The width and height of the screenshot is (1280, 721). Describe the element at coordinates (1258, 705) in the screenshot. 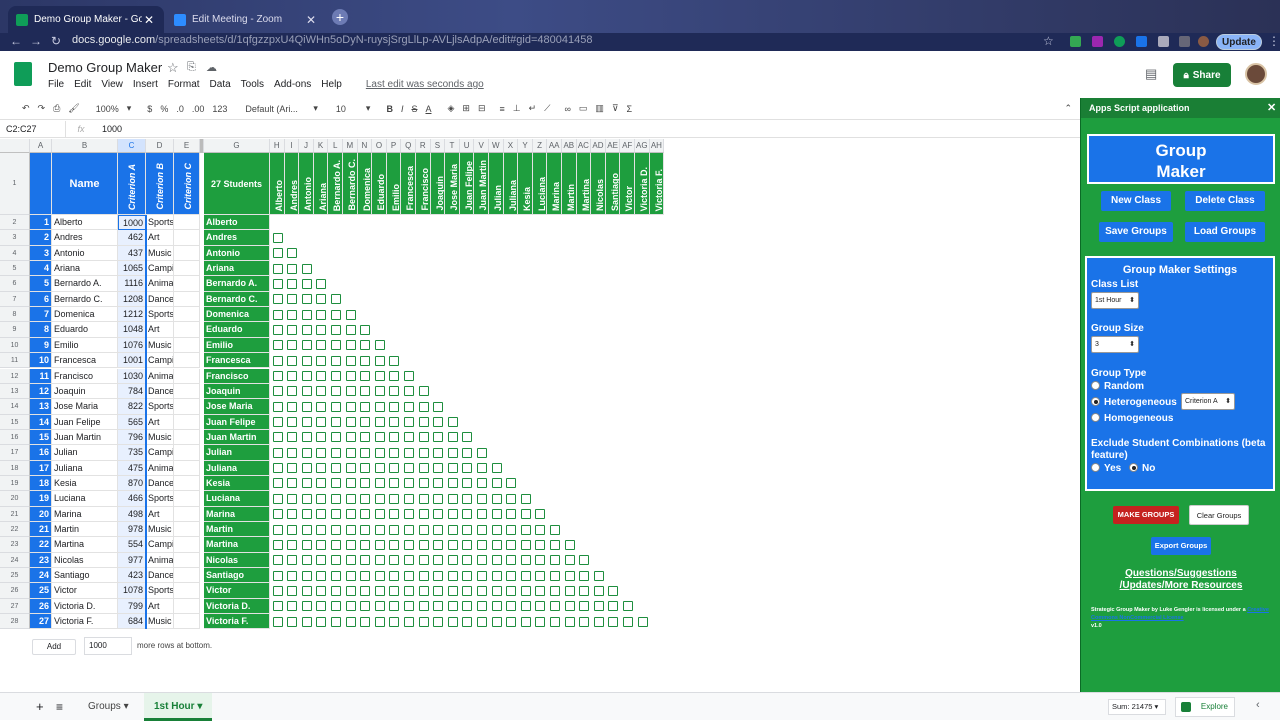

I see `side-panel-toggle-icon: ‹` at that location.